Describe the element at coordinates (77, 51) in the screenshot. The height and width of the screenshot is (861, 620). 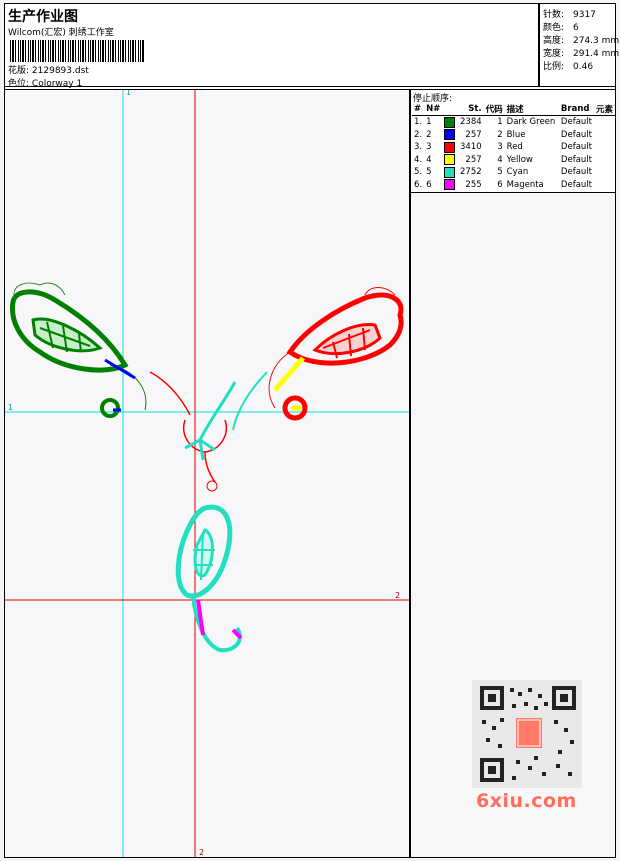
I see `barcode` at that location.